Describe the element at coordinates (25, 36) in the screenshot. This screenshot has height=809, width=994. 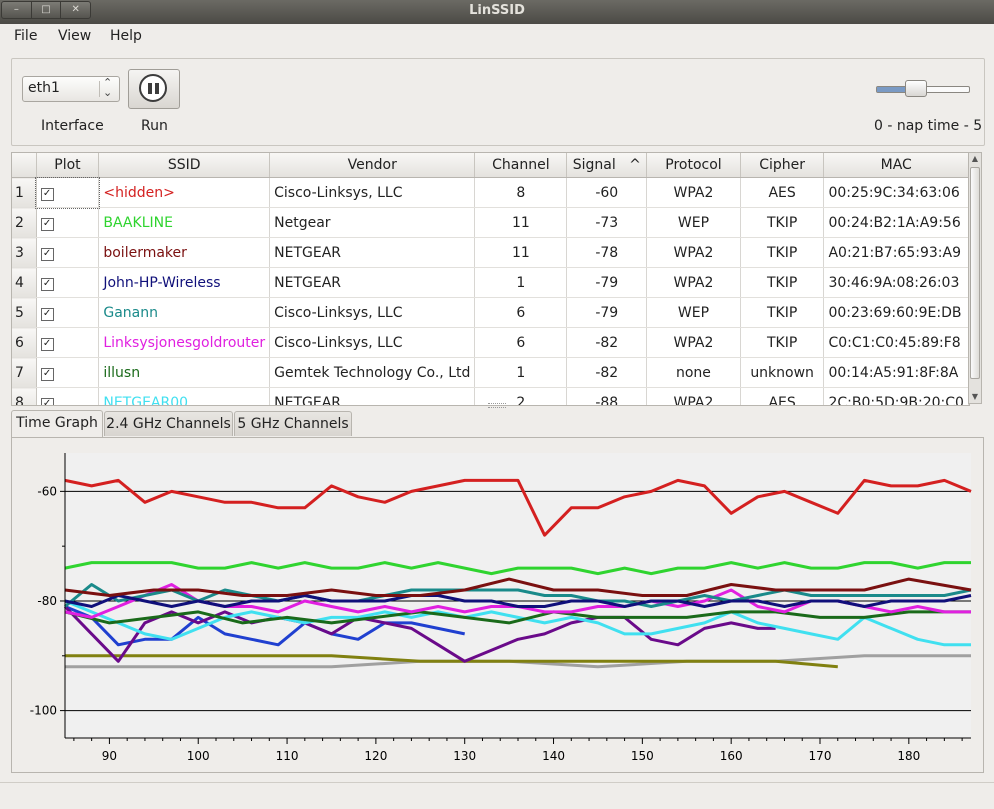
I see `menu-file: File` at that location.